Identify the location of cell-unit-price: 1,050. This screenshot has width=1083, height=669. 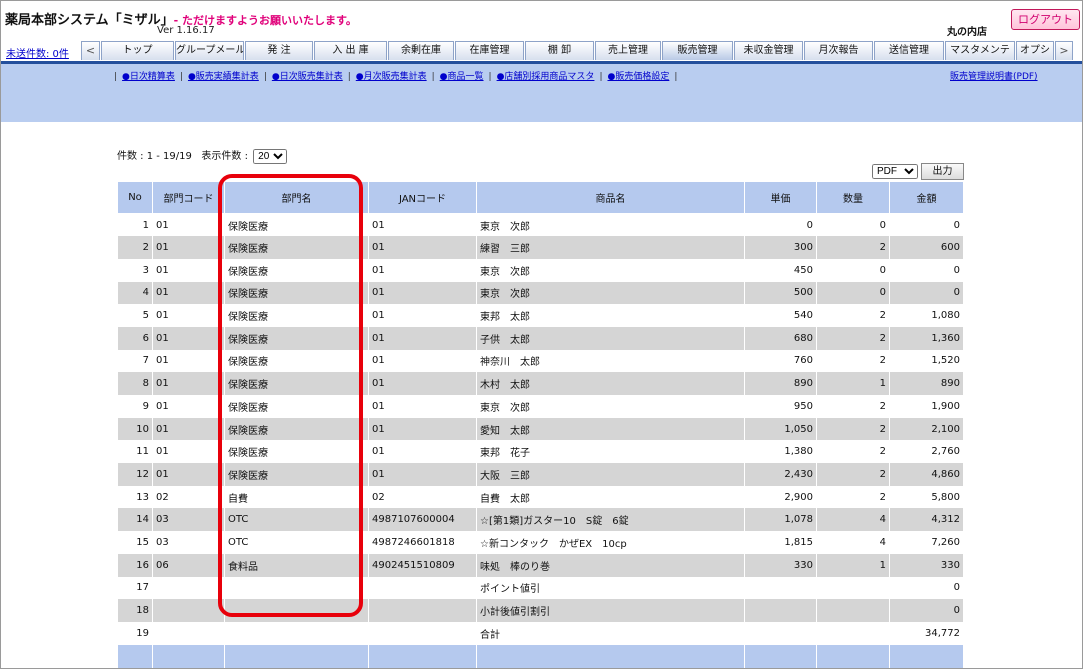
(780, 429).